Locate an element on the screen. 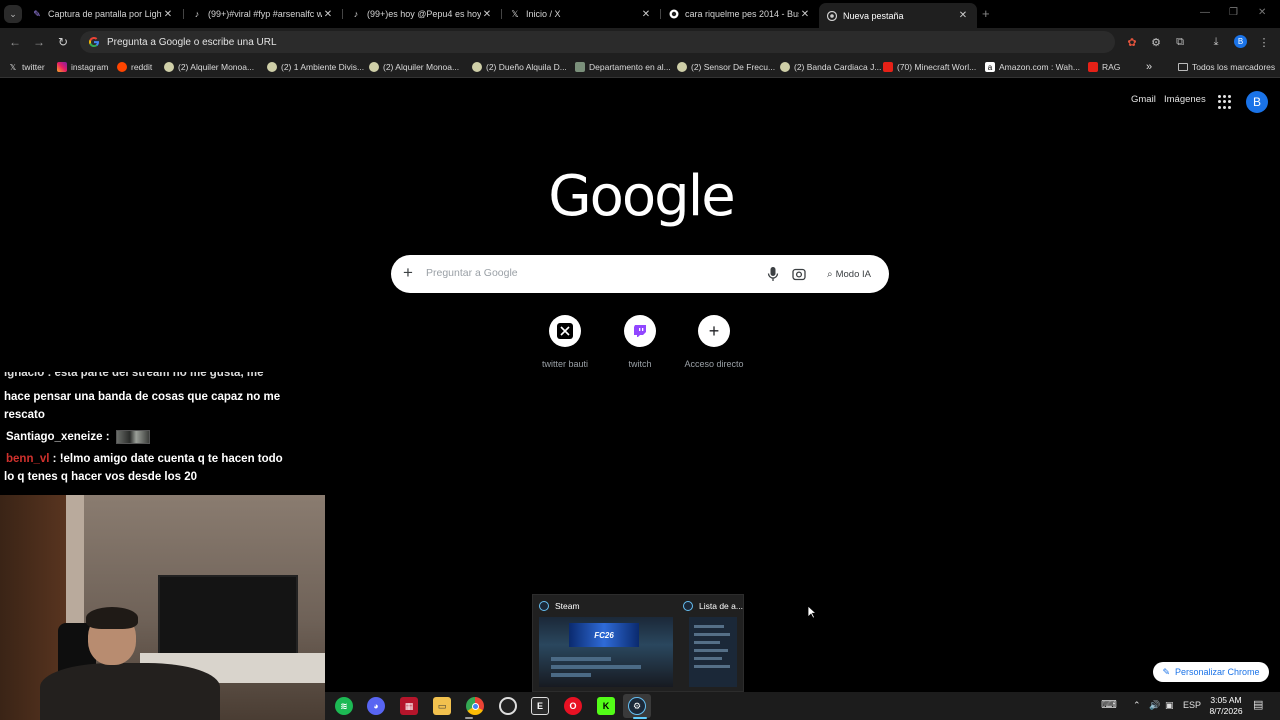 The height and width of the screenshot is (720, 1280). lens-camera-icon is located at coordinates (799, 274).